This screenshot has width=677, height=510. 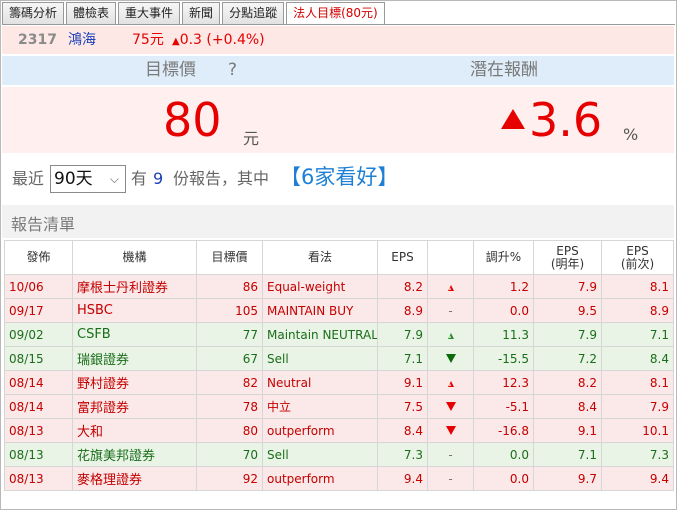 What do you see at coordinates (637, 257) in the screenshot?
I see `col-eps-prev: EPS (前次)` at bounding box center [637, 257].